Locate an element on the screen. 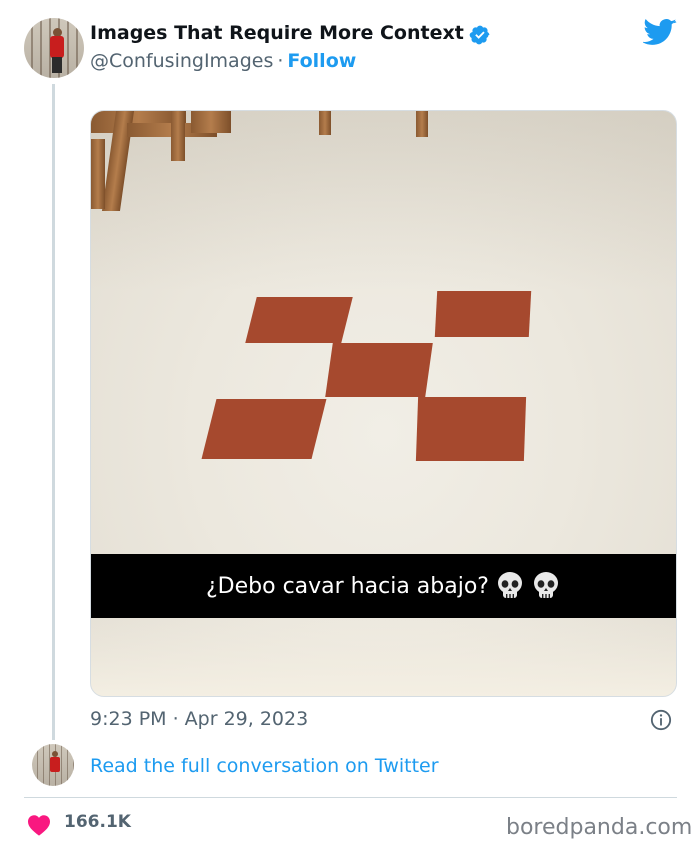 The image size is (700, 851). media-caption-text: ¿Debo cavar hacia abajo? is located at coordinates (347, 586).